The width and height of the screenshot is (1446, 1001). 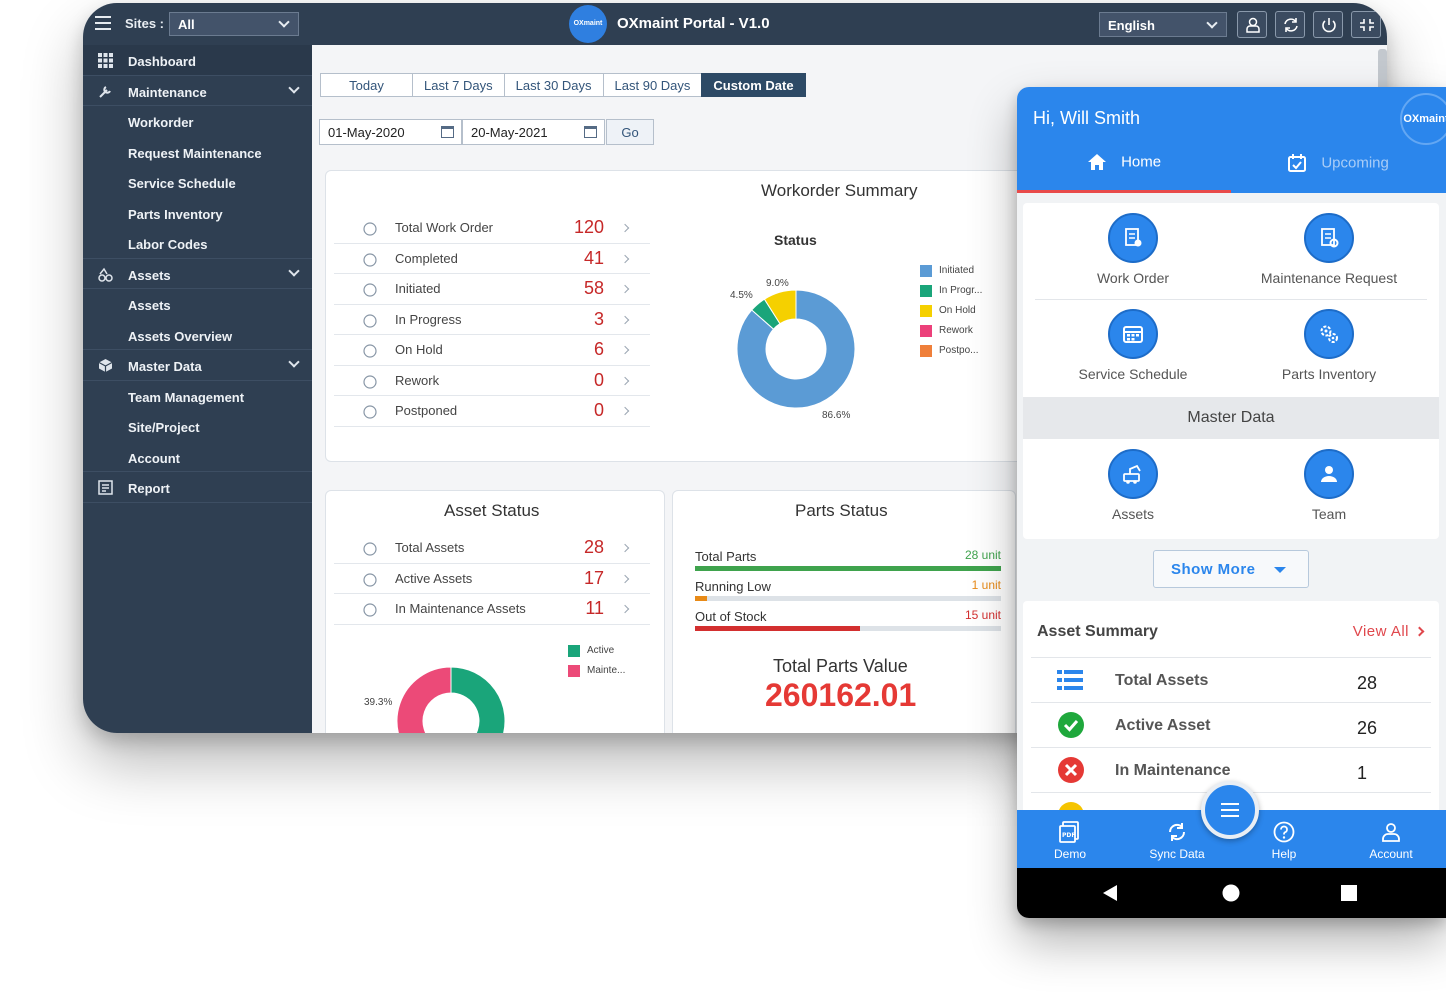 What do you see at coordinates (197, 182) in the screenshot?
I see `sidebar-item-service-schedule: Service Schedule` at bounding box center [197, 182].